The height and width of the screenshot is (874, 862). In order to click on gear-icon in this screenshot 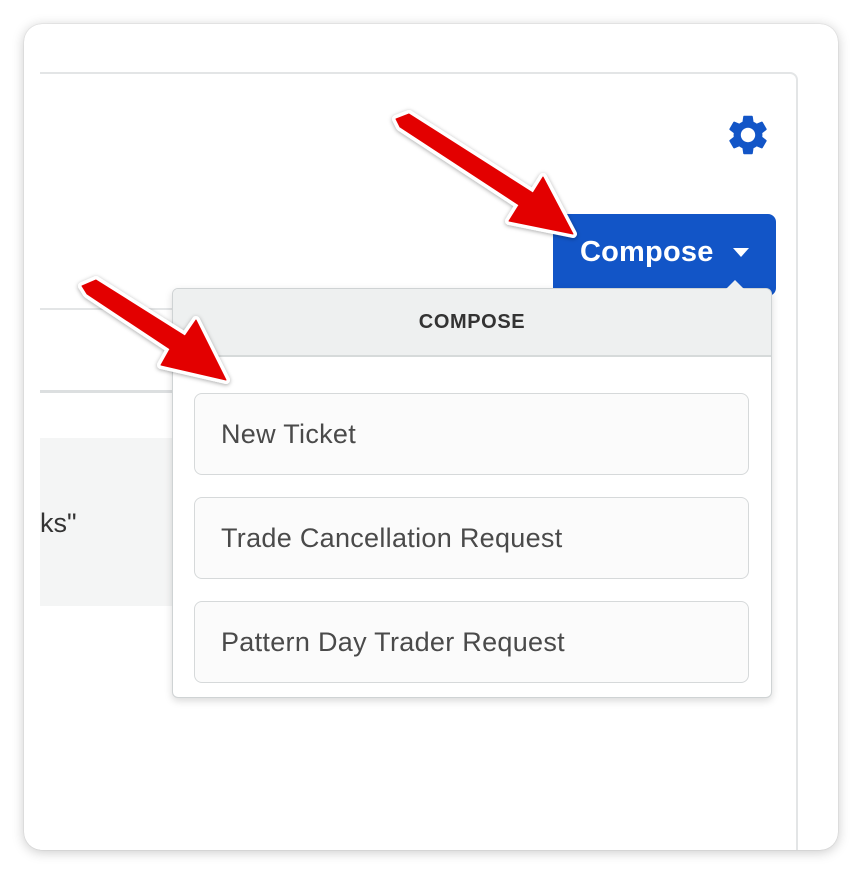, I will do `click(748, 135)`.